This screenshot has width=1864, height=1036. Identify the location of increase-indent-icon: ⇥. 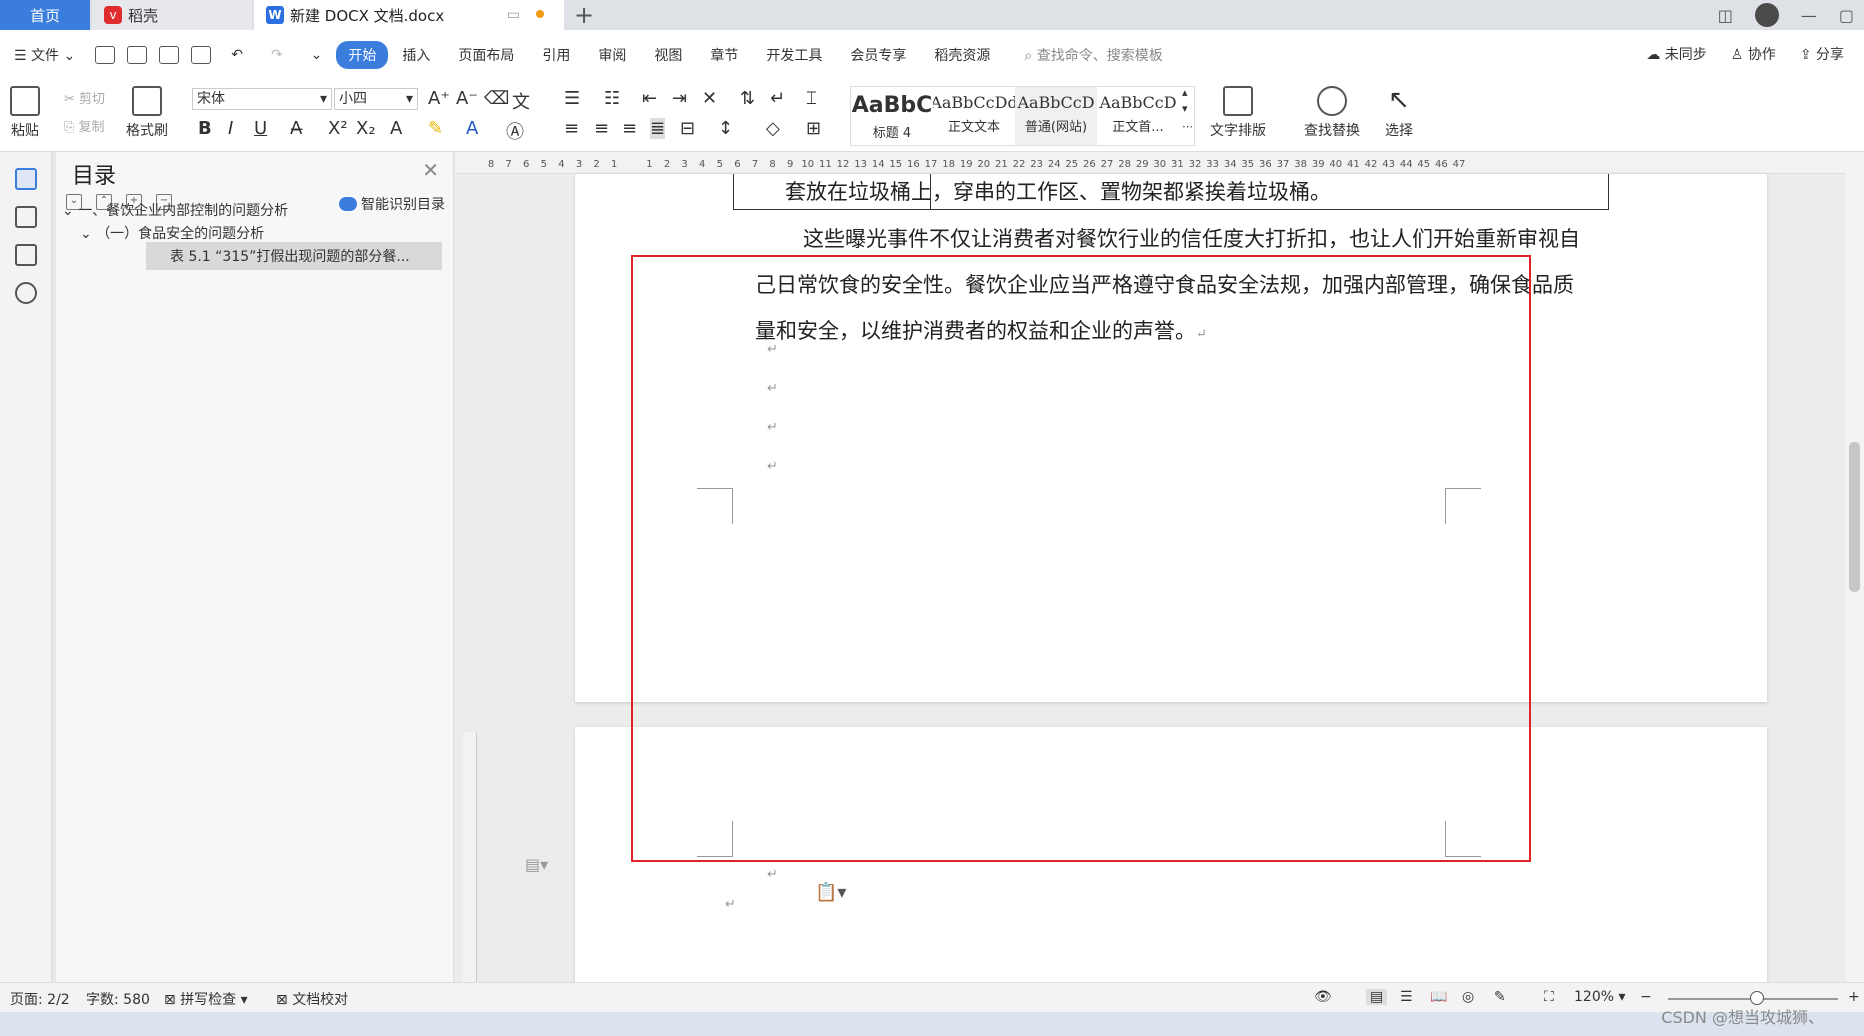
(679, 98).